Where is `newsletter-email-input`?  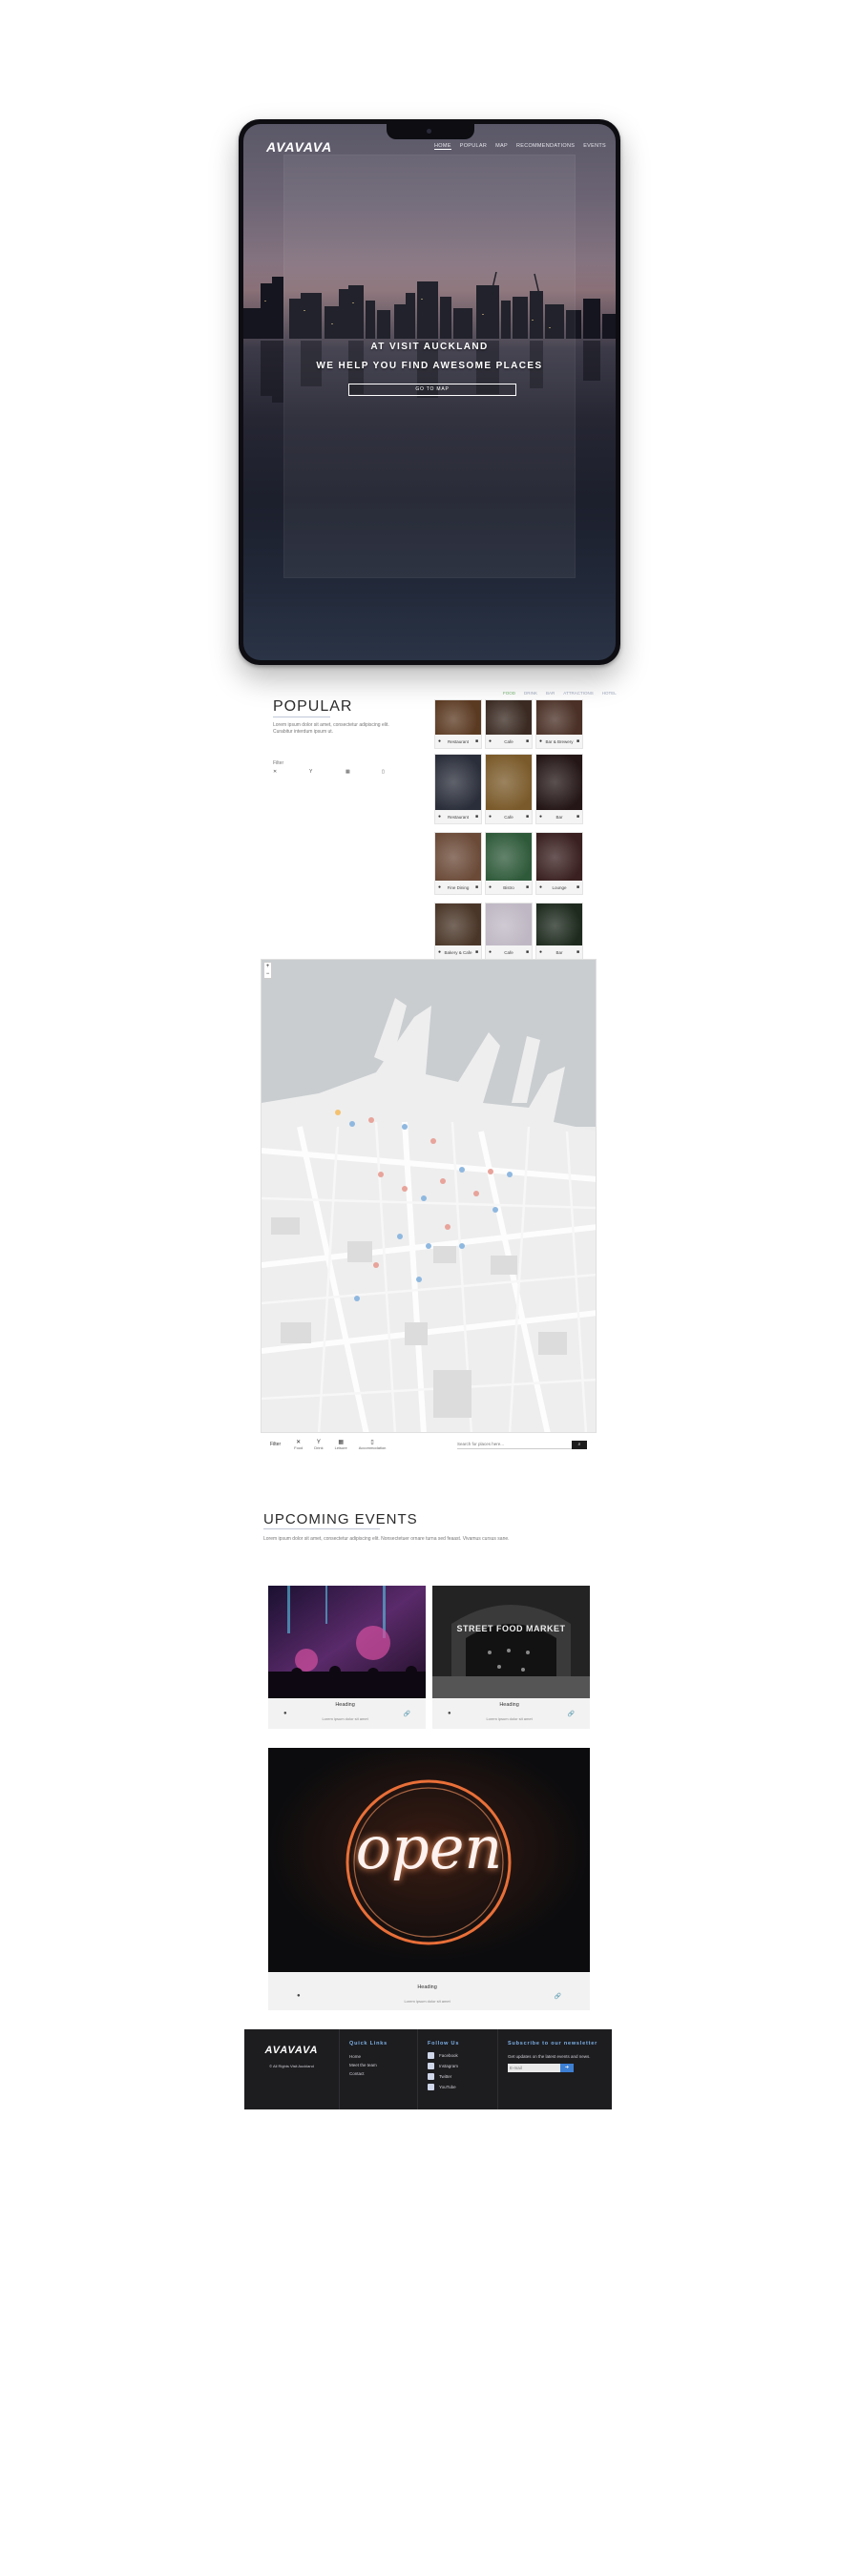
newsletter-email-input is located at coordinates (534, 2068).